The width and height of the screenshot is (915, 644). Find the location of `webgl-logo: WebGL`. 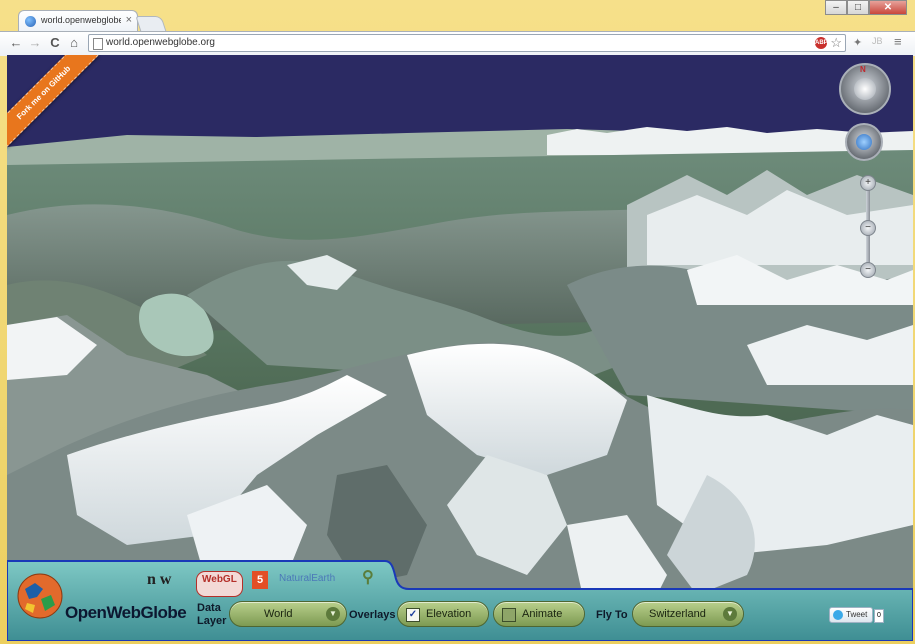

webgl-logo: WebGL is located at coordinates (219, 584).